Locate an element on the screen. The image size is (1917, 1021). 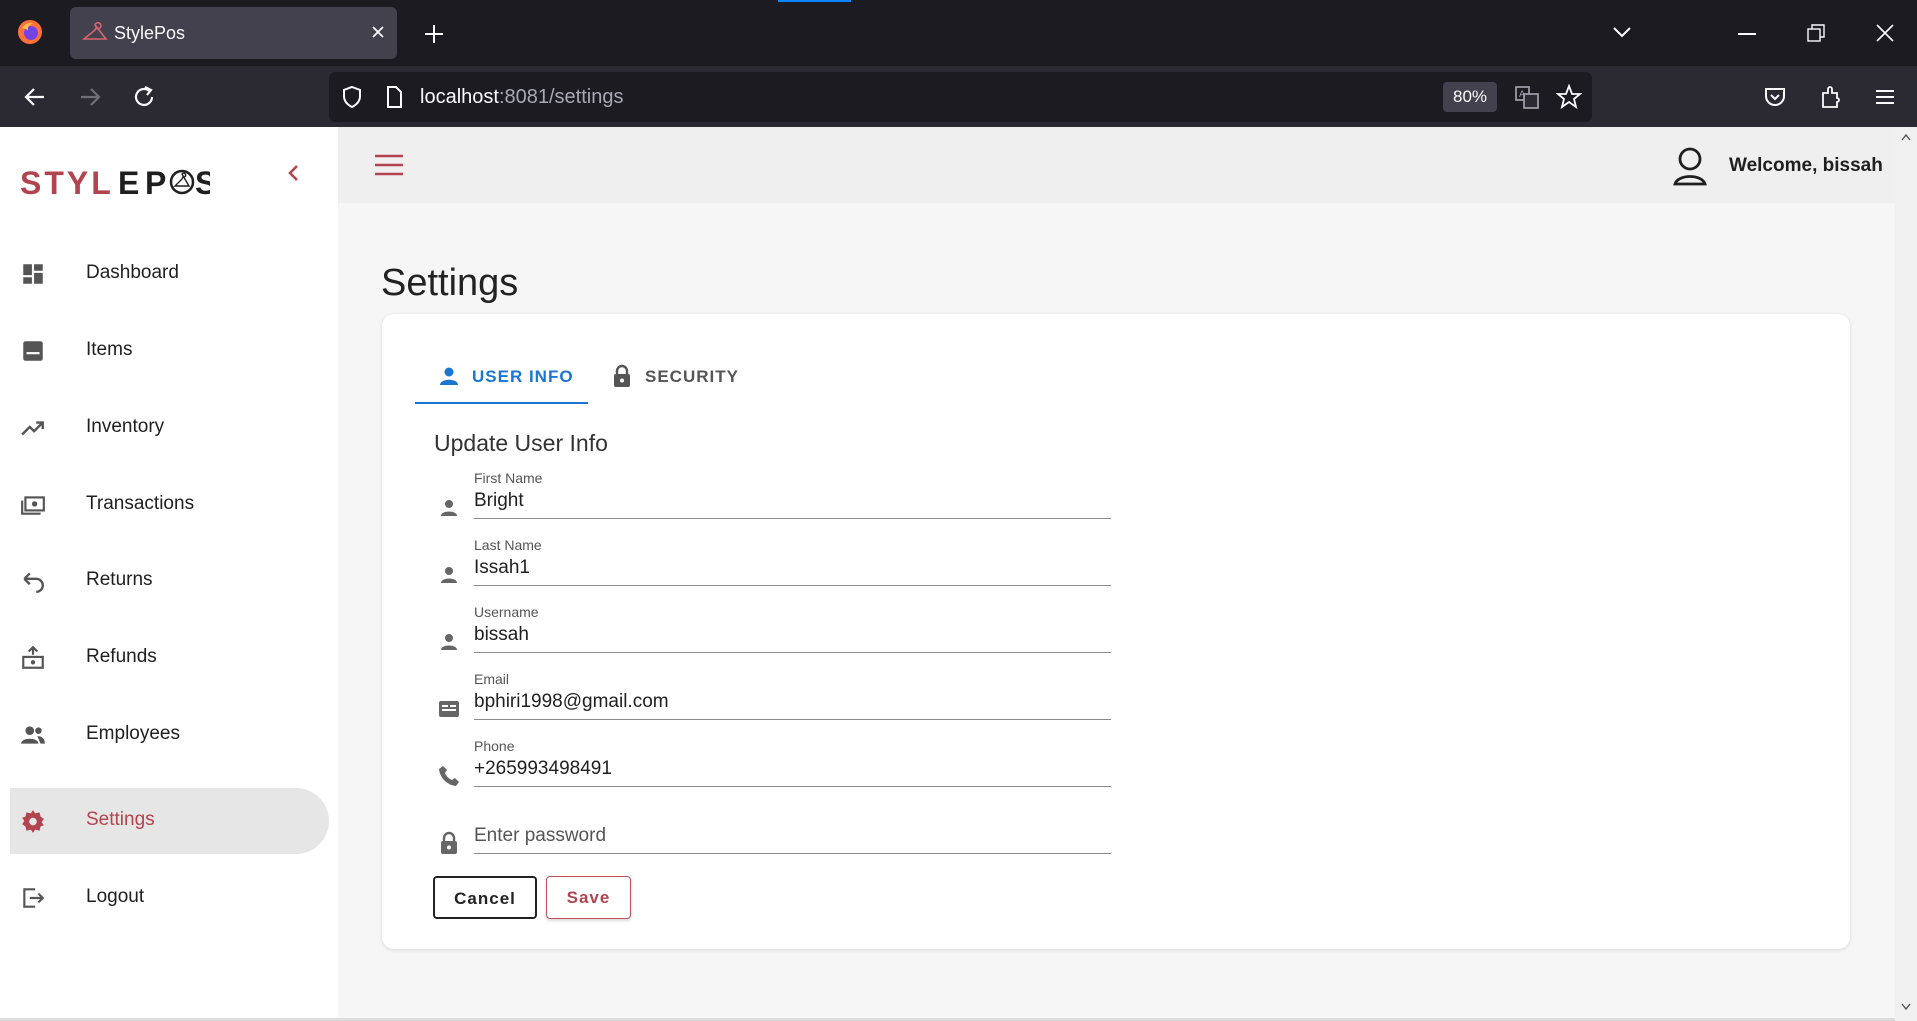
page-info-icon is located at coordinates (394, 97).